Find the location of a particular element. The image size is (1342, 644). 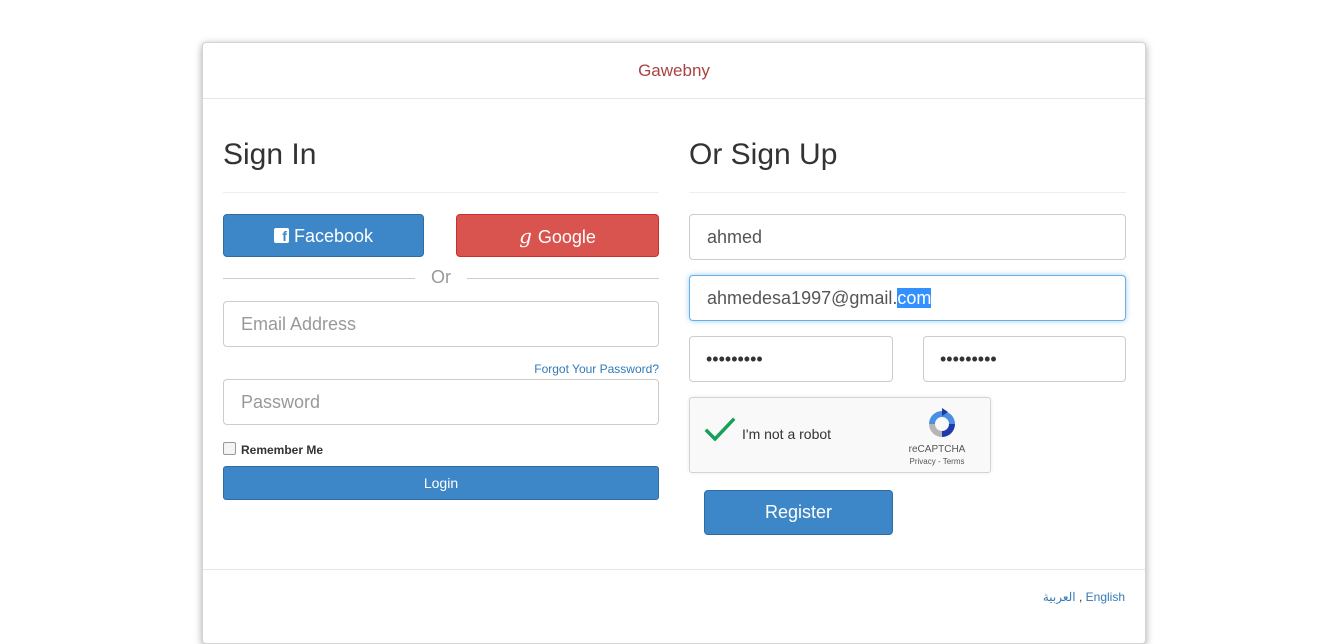

recaptcha-logo-icon is located at coordinates (942, 422).